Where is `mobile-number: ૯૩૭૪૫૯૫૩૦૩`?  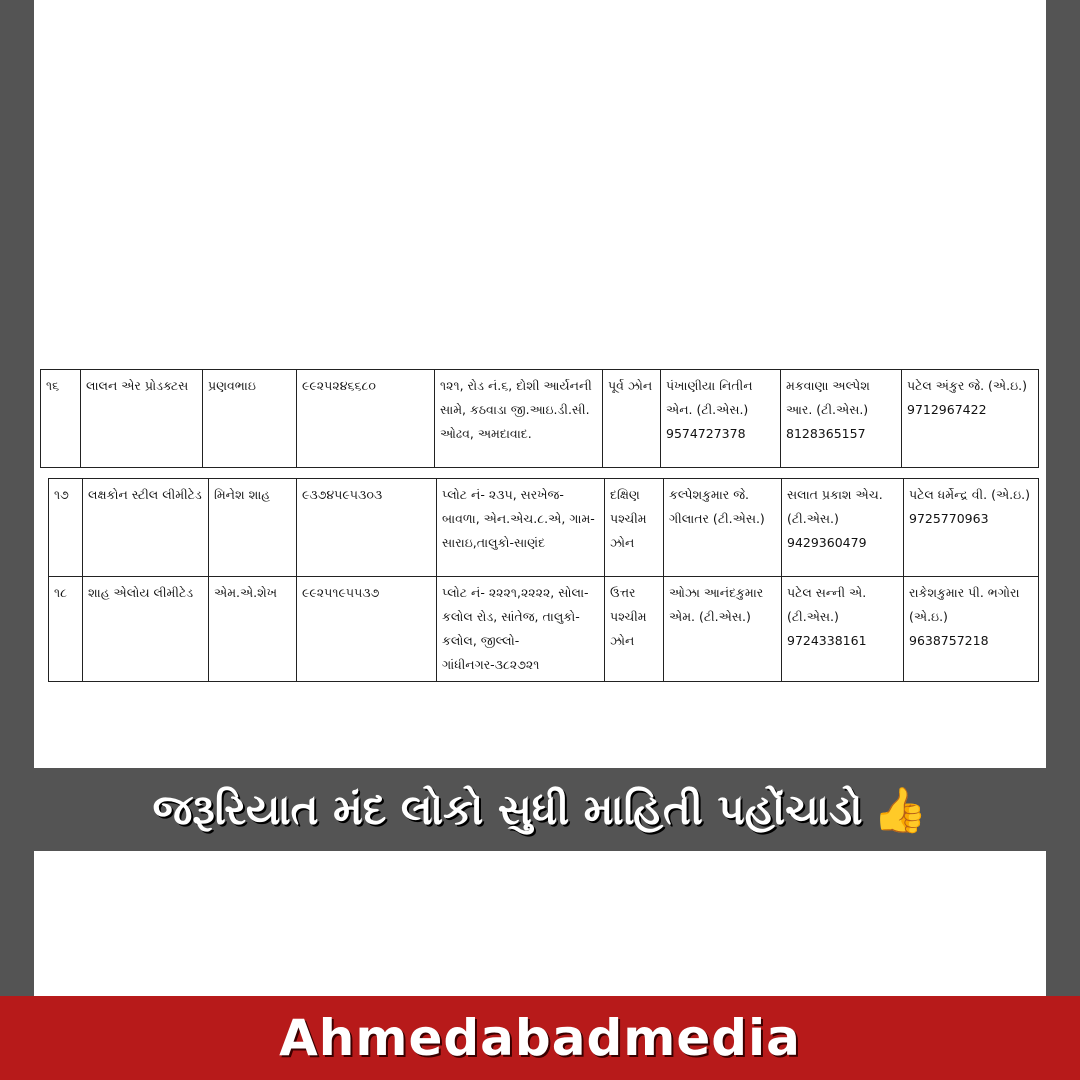 mobile-number: ૯૩૭૪૫૯૫૩૦૩ is located at coordinates (366, 527).